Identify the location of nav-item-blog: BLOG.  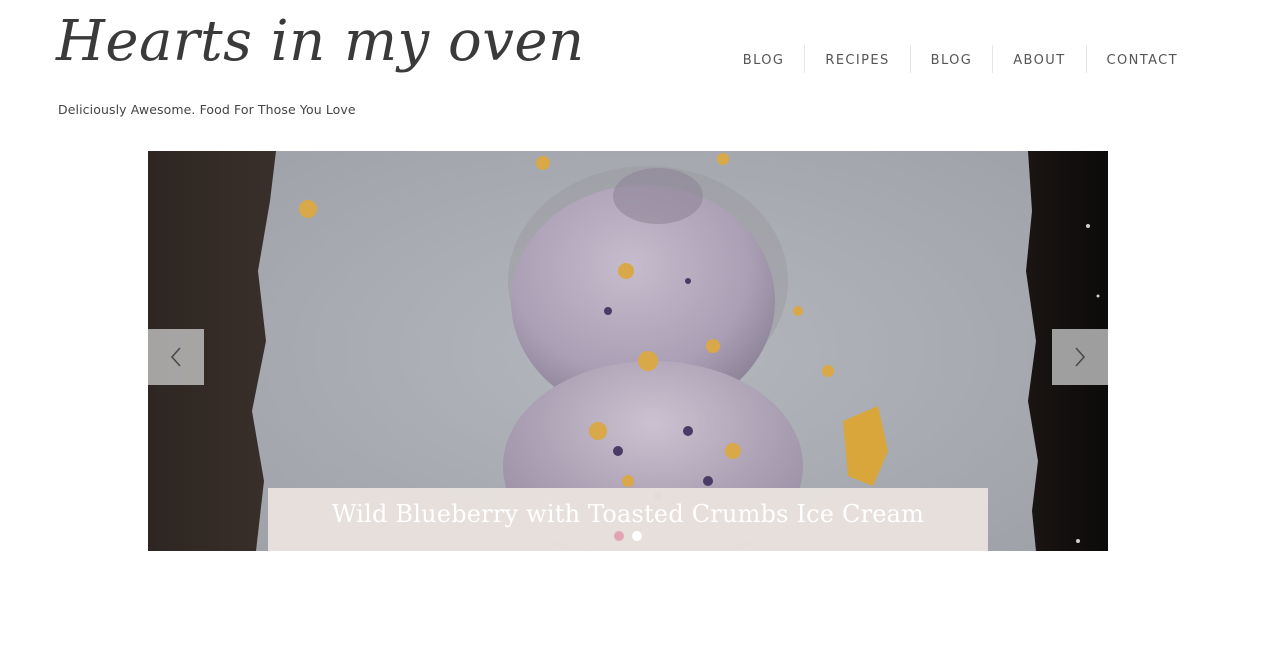
(764, 59).